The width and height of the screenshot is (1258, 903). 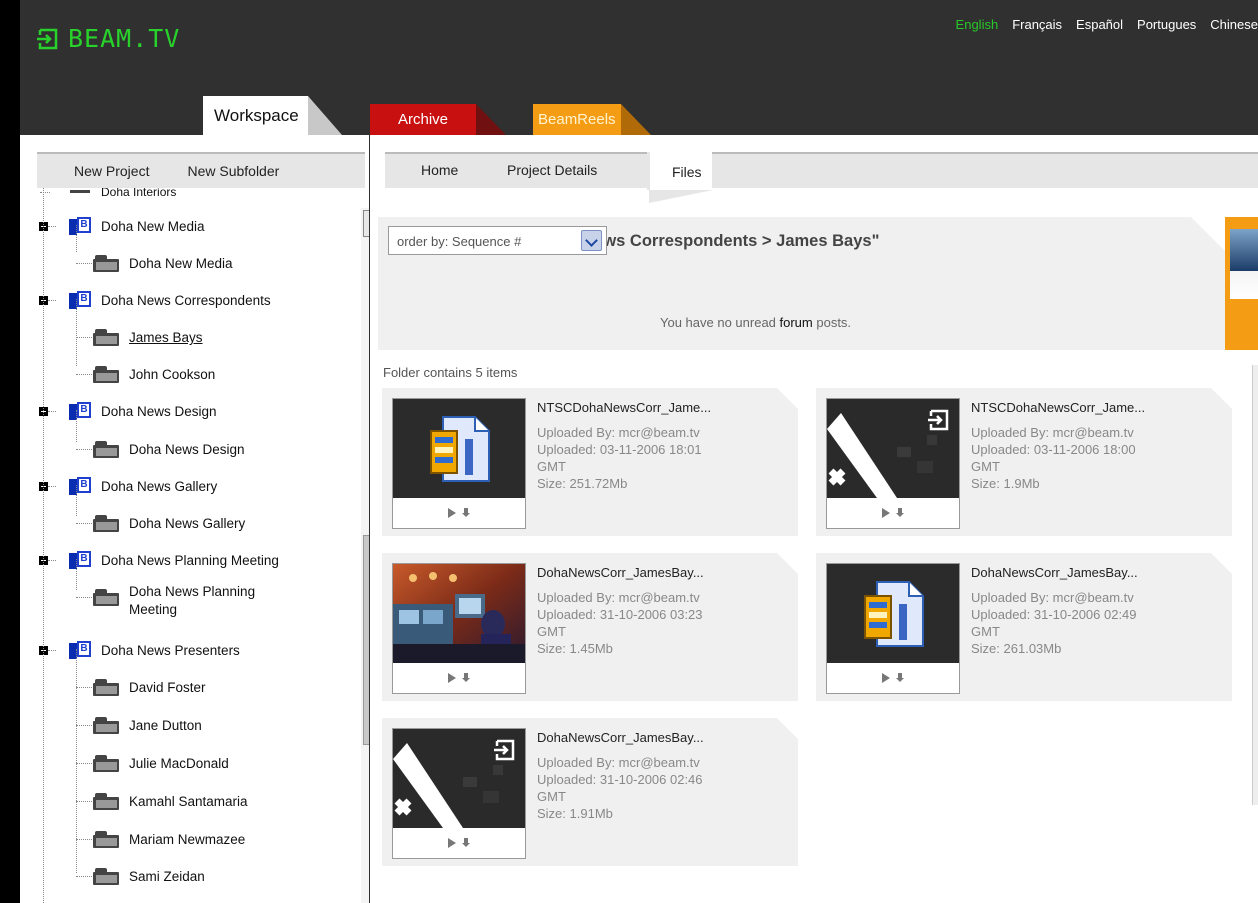 What do you see at coordinates (366, 640) in the screenshot?
I see `scroll-thumb` at bounding box center [366, 640].